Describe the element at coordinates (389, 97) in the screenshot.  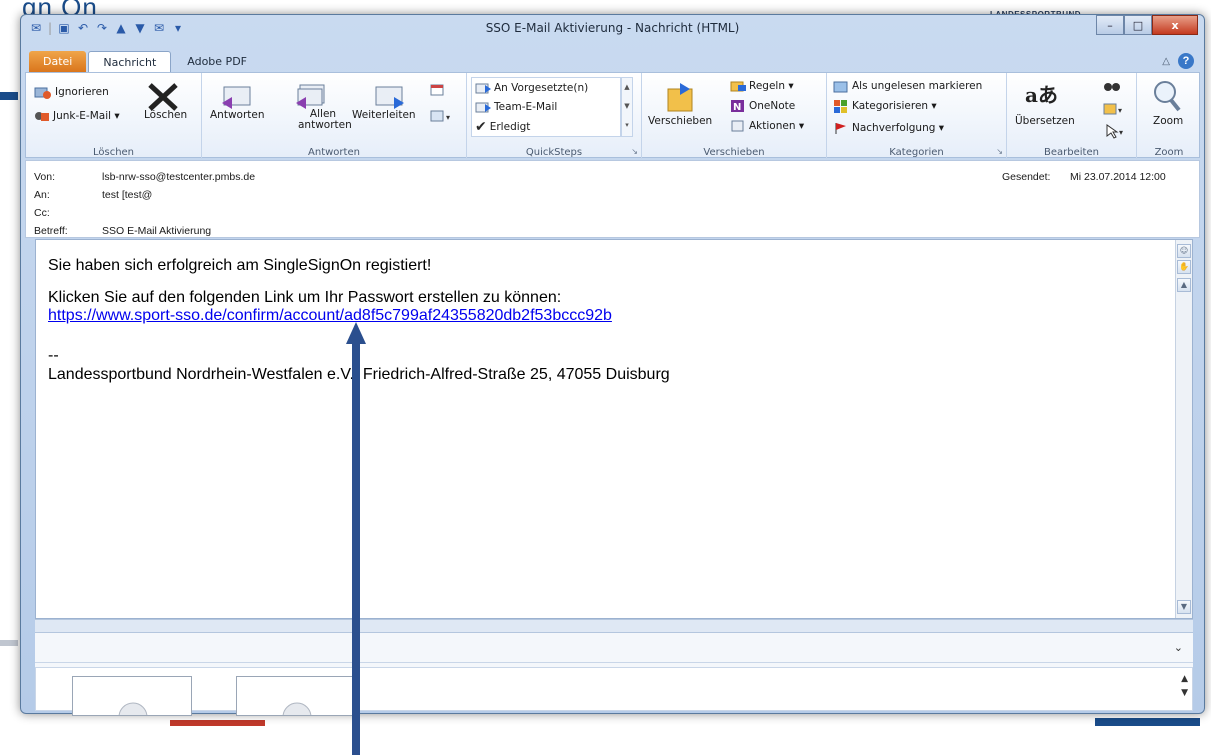
I see `forward-icon` at that location.